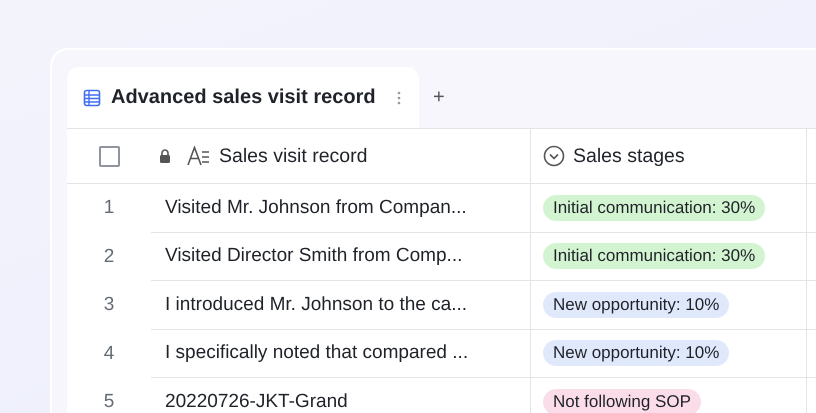  What do you see at coordinates (109, 402) in the screenshot?
I see `row-number: 5` at bounding box center [109, 402].